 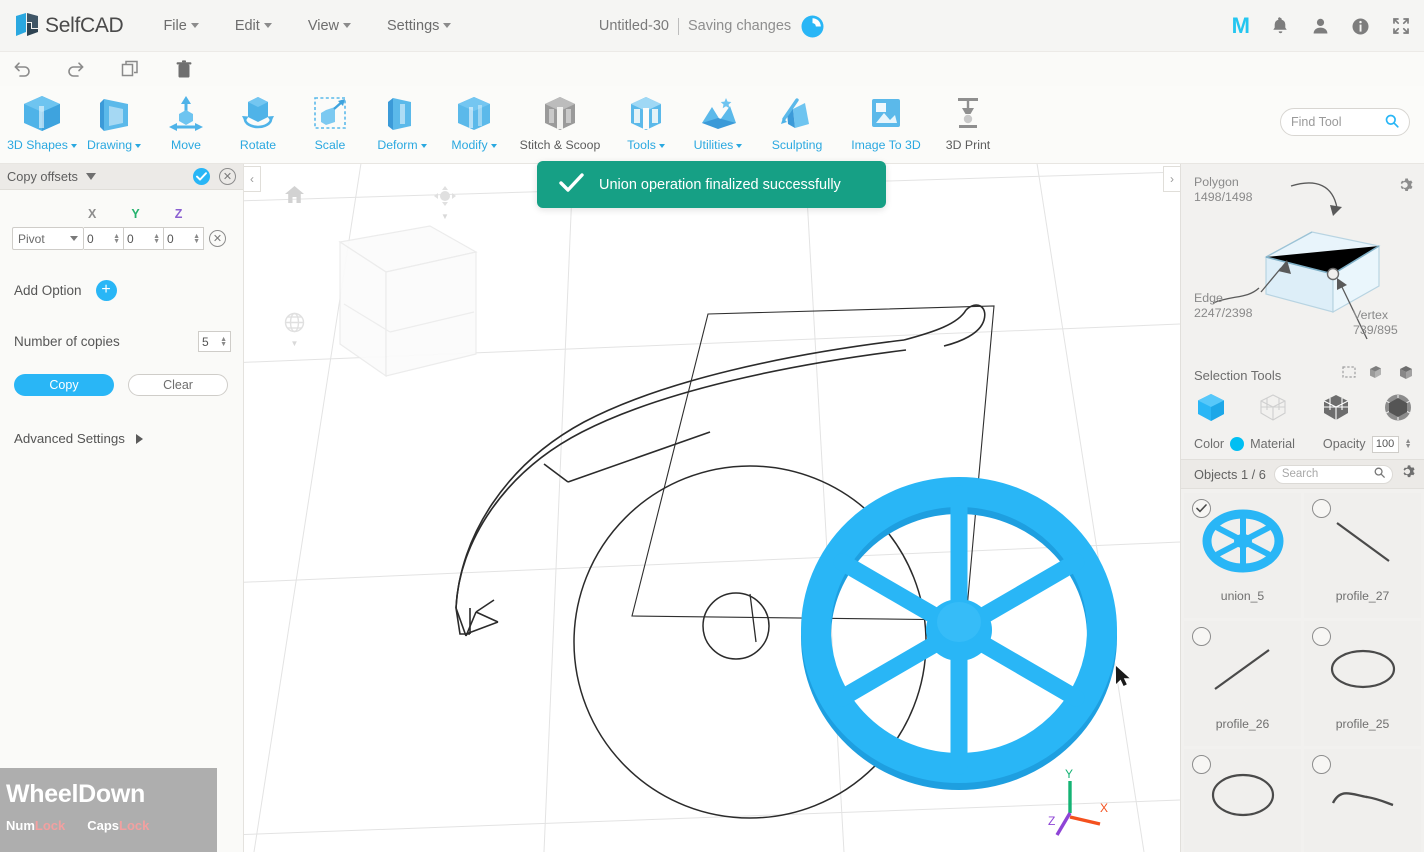 I want to click on invert-selection-icon, so click(x=1377, y=375).